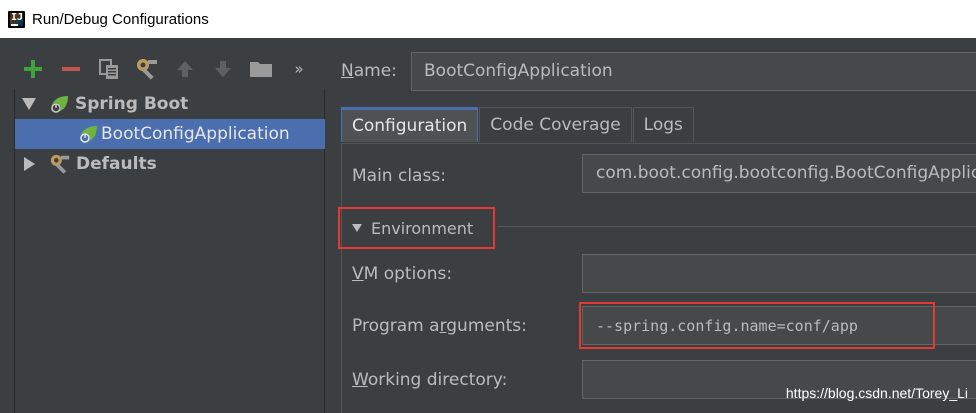  I want to click on triangle-down-icon, so click(357, 228).